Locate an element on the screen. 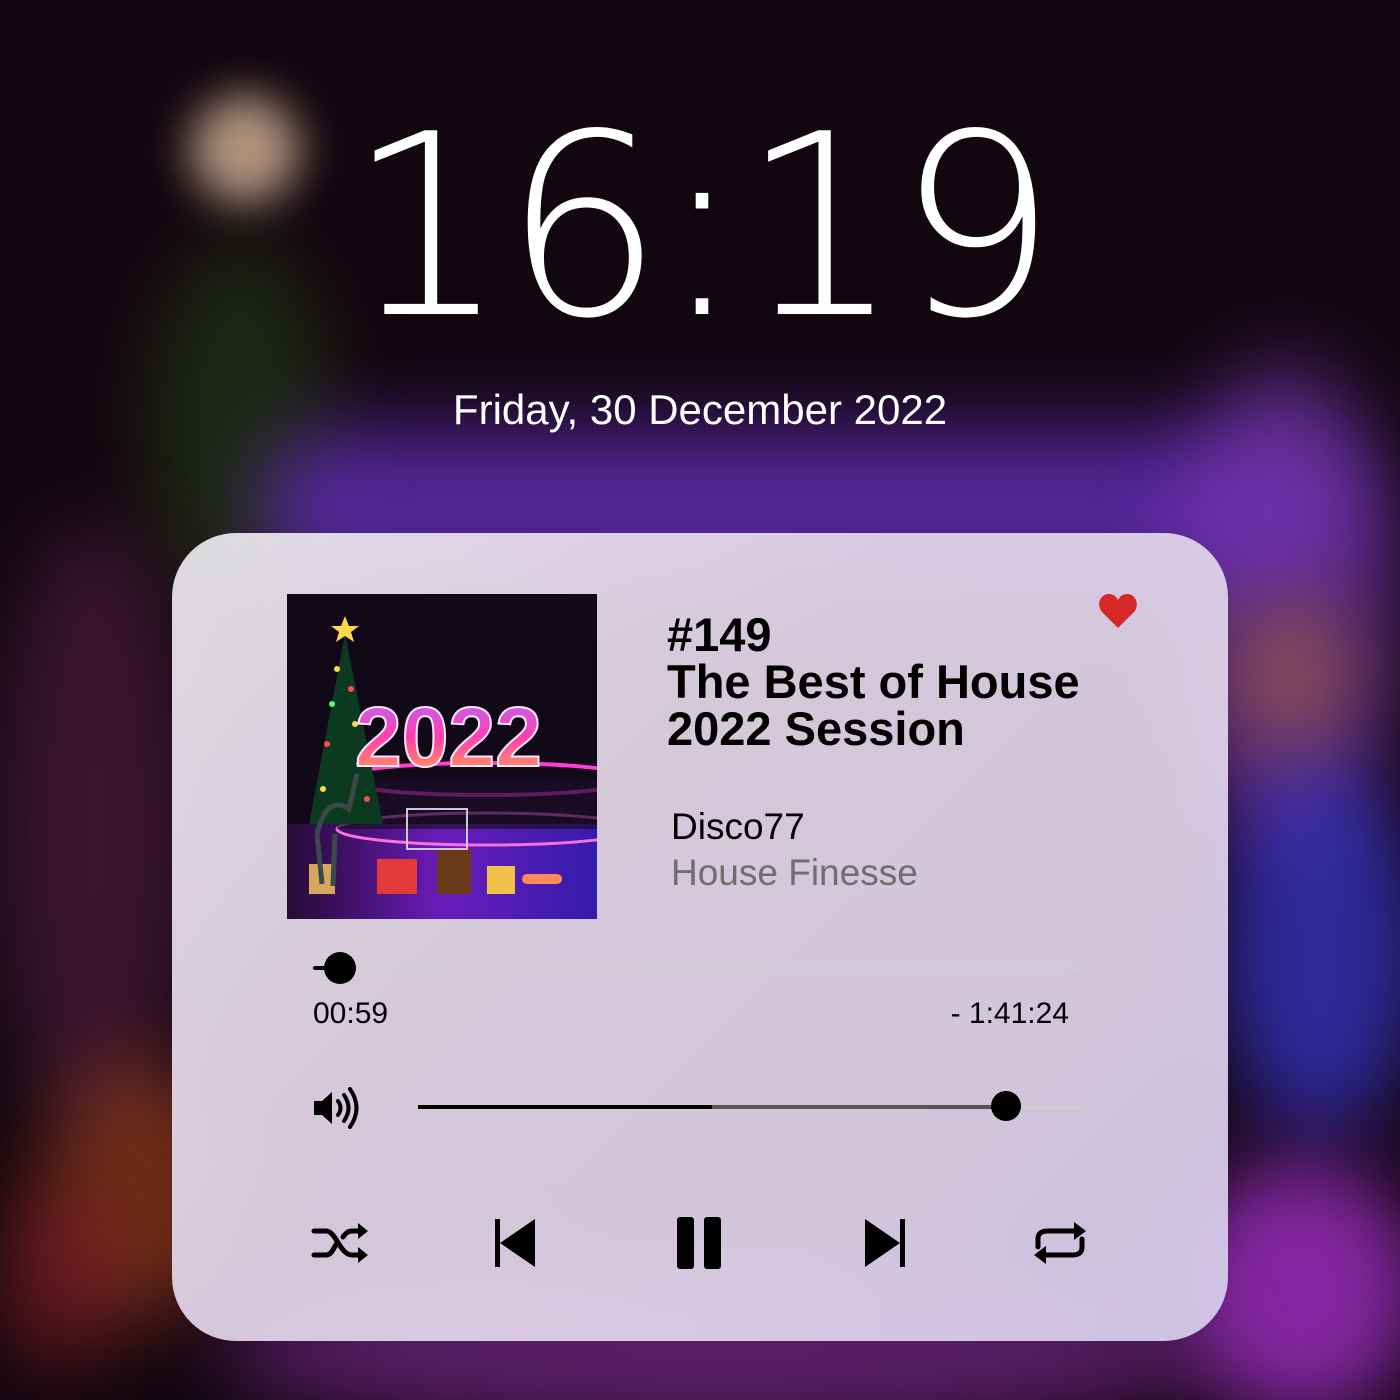 The width and height of the screenshot is (1400, 1400). track-title-line: #149 is located at coordinates (719, 634).